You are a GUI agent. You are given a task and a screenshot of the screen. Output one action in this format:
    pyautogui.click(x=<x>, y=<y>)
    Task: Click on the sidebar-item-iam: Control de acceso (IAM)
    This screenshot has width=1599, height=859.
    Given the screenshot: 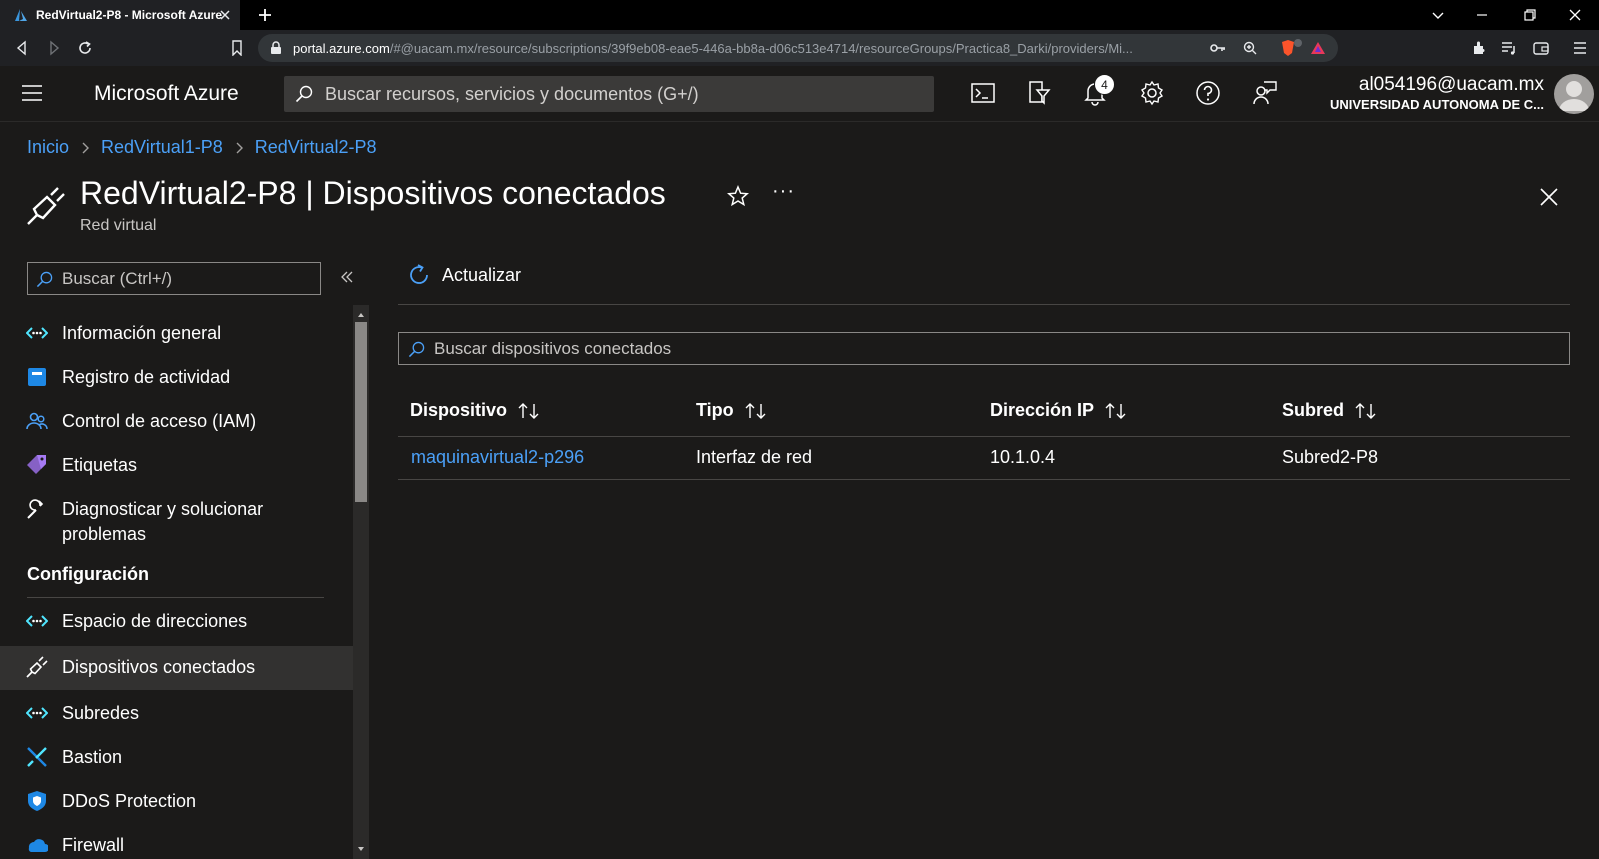 What is the action you would take?
    pyautogui.click(x=176, y=422)
    